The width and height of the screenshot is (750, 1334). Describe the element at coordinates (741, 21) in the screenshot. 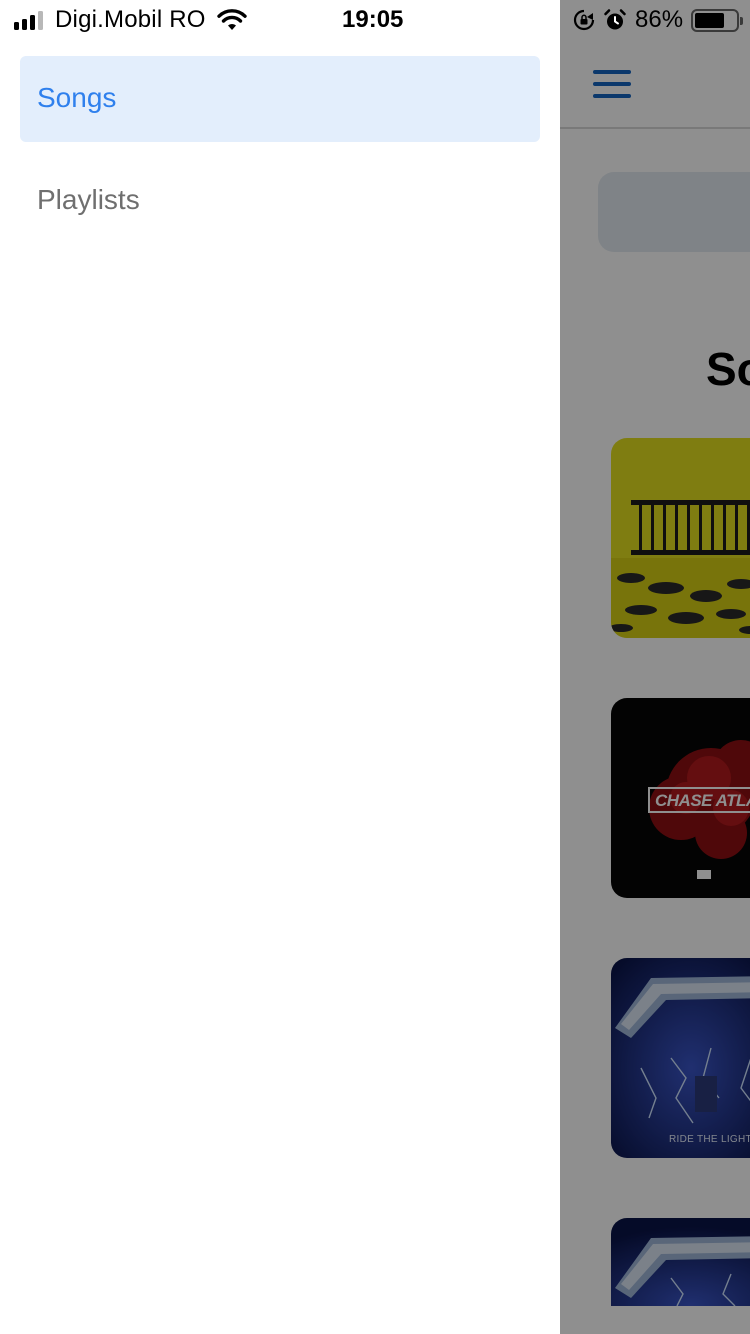

I see `battery-tip` at that location.